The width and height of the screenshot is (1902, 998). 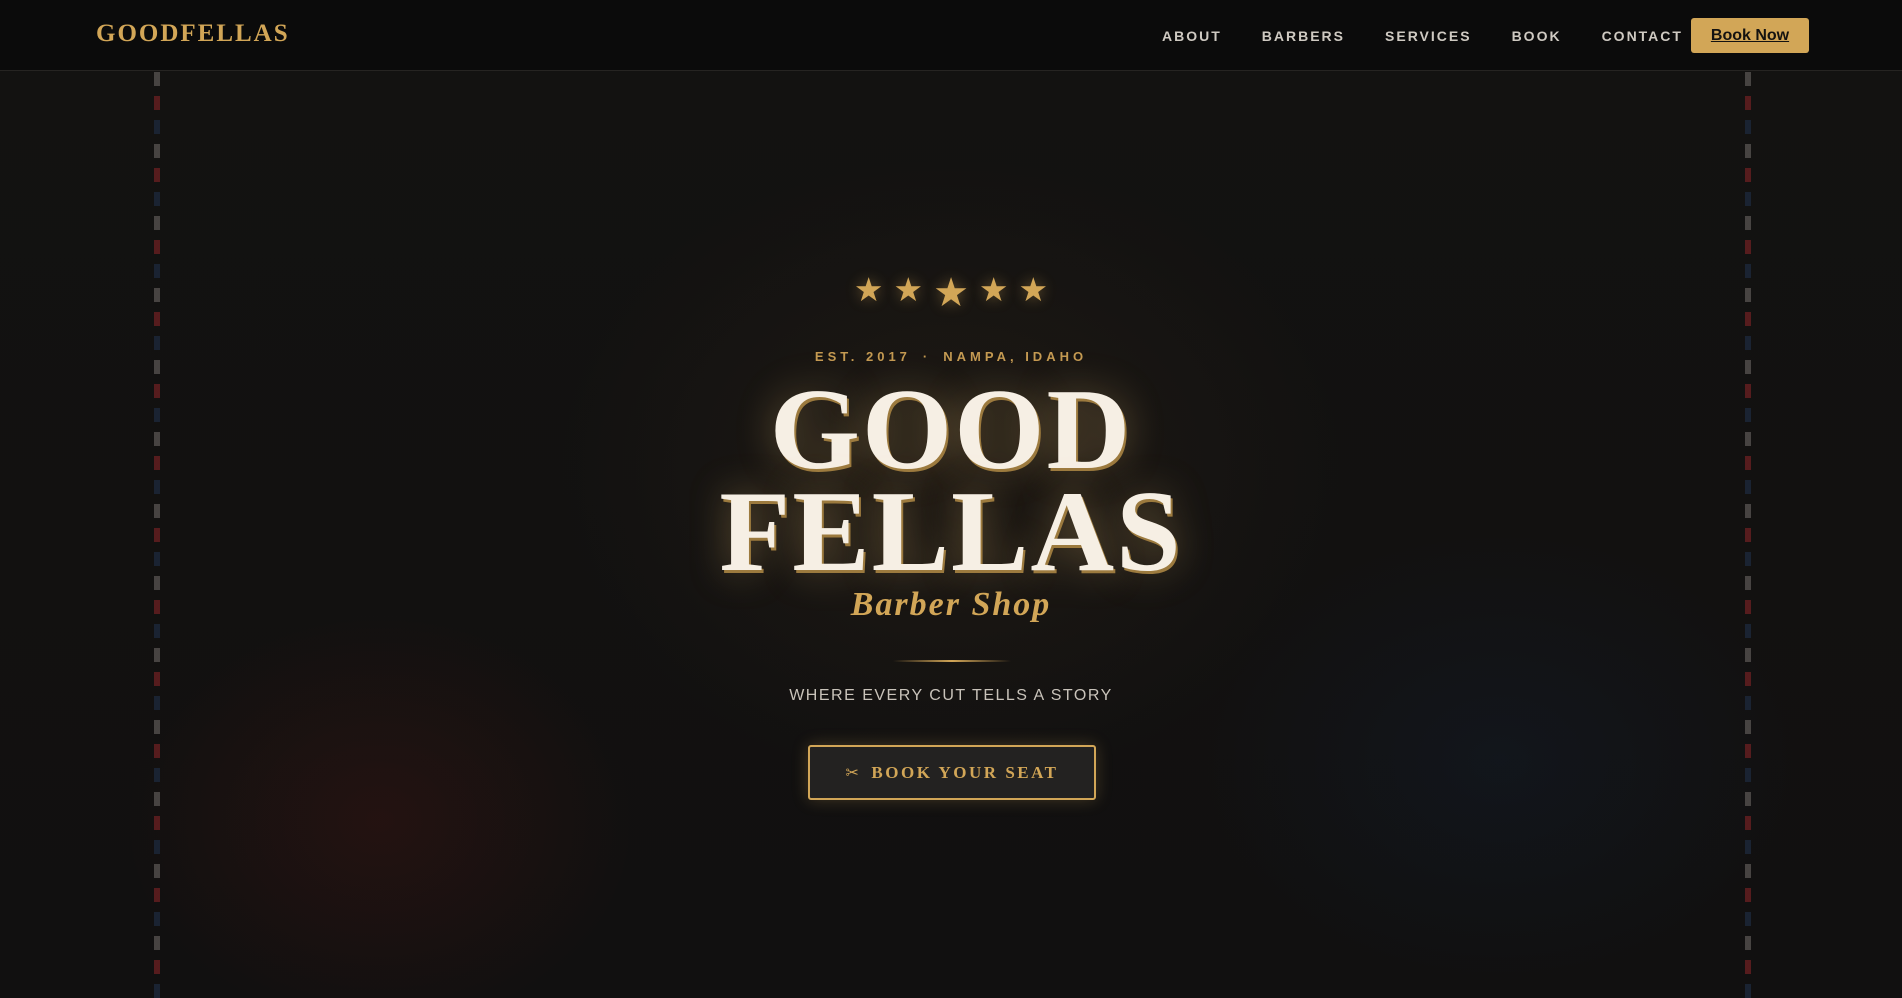 What do you see at coordinates (951, 604) in the screenshot?
I see `hero-subtitle: Barber Shop` at bounding box center [951, 604].